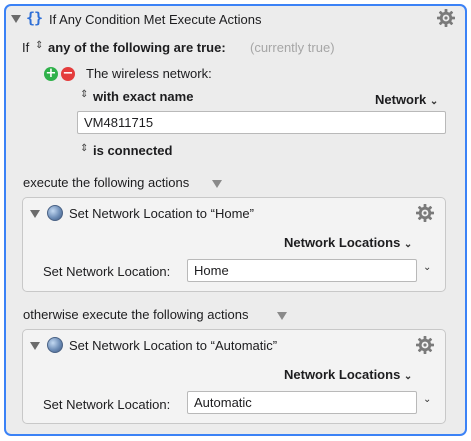 The height and width of the screenshot is (441, 471). Describe the element at coordinates (427, 399) in the screenshot. I see `else-location-chevron-down-icon: ⌄` at that location.